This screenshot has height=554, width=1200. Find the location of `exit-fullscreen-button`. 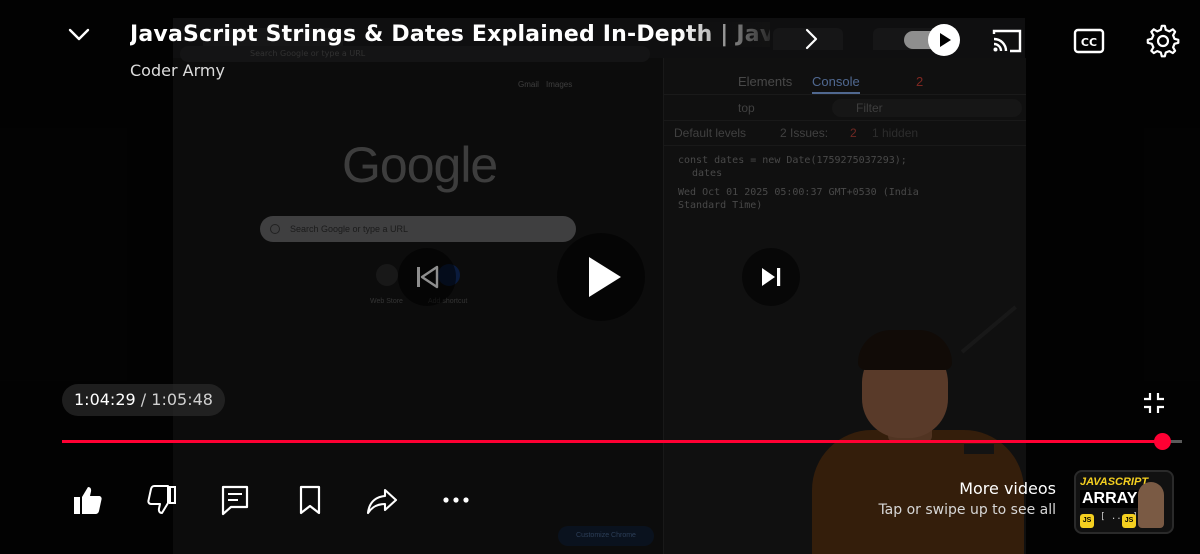

exit-fullscreen-button is located at coordinates (1154, 403).